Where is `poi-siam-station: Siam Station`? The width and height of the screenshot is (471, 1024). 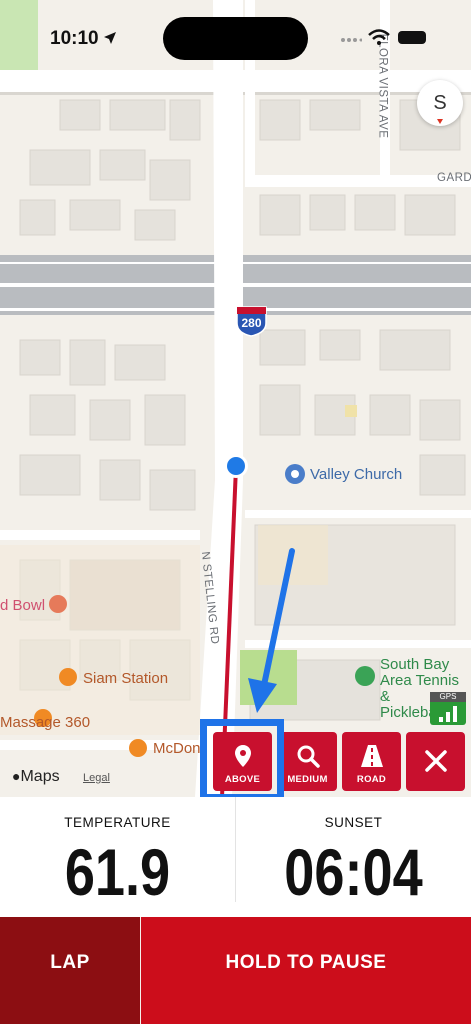 poi-siam-station: Siam Station is located at coordinates (125, 678).